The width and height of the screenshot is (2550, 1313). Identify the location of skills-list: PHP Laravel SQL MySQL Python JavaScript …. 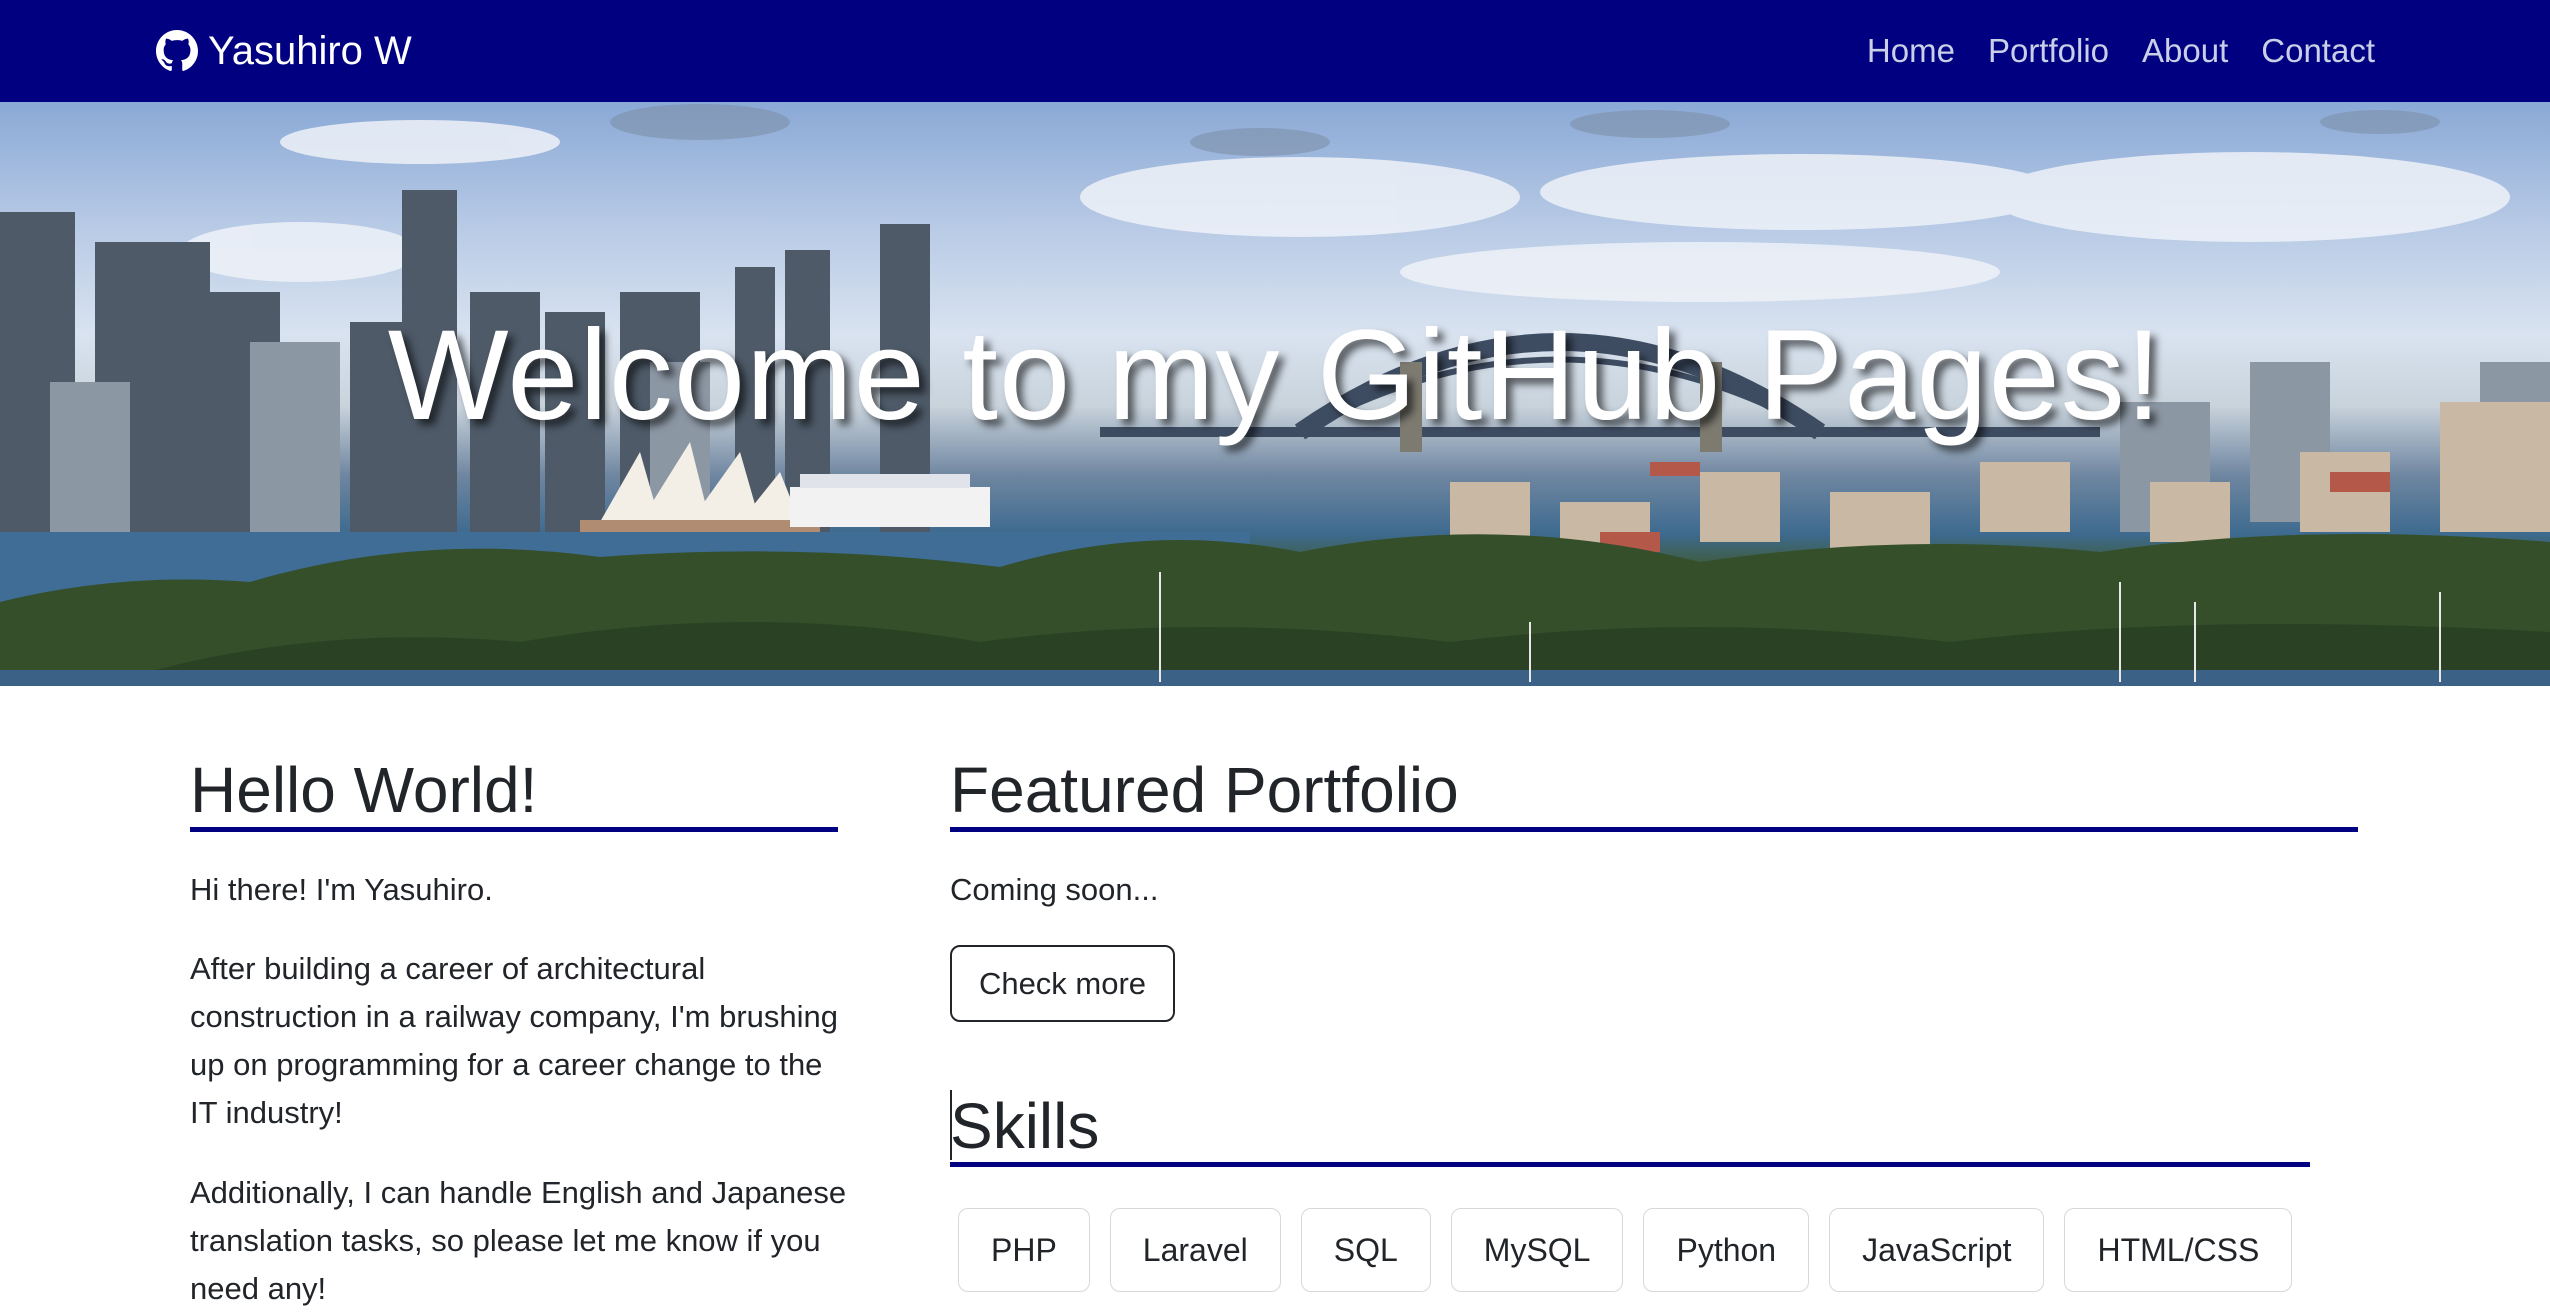
(1658, 1250).